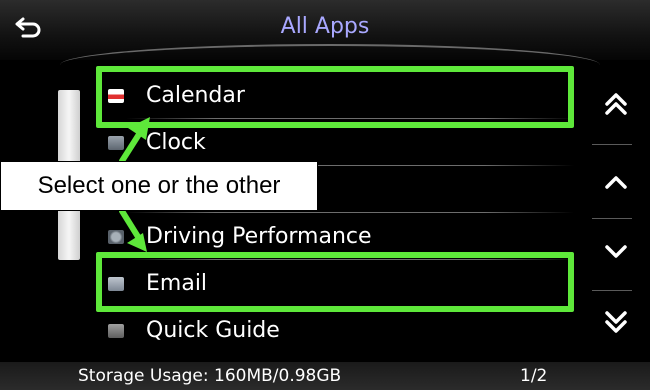 The image size is (650, 390). What do you see at coordinates (134, 140) in the screenshot?
I see `arrow-to-calendar` at bounding box center [134, 140].